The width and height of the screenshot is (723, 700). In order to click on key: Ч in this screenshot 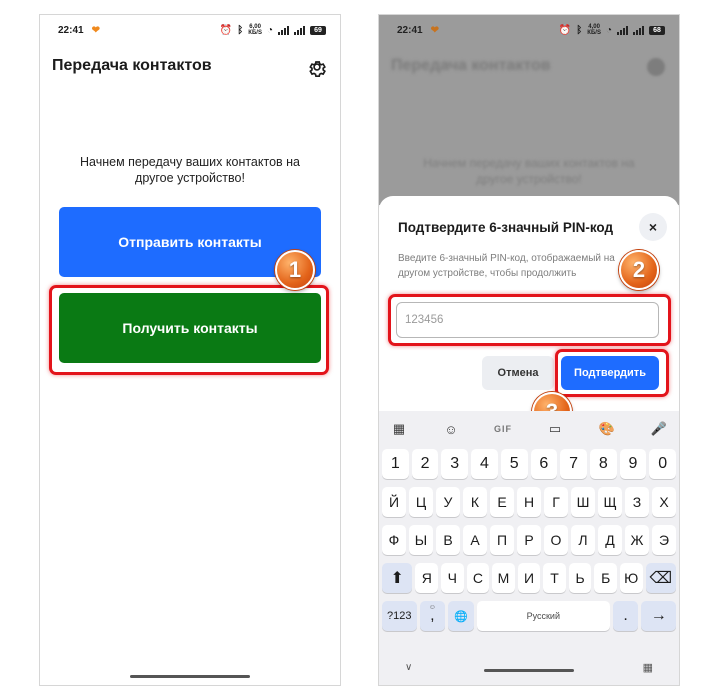, I will do `click(452, 578)`.